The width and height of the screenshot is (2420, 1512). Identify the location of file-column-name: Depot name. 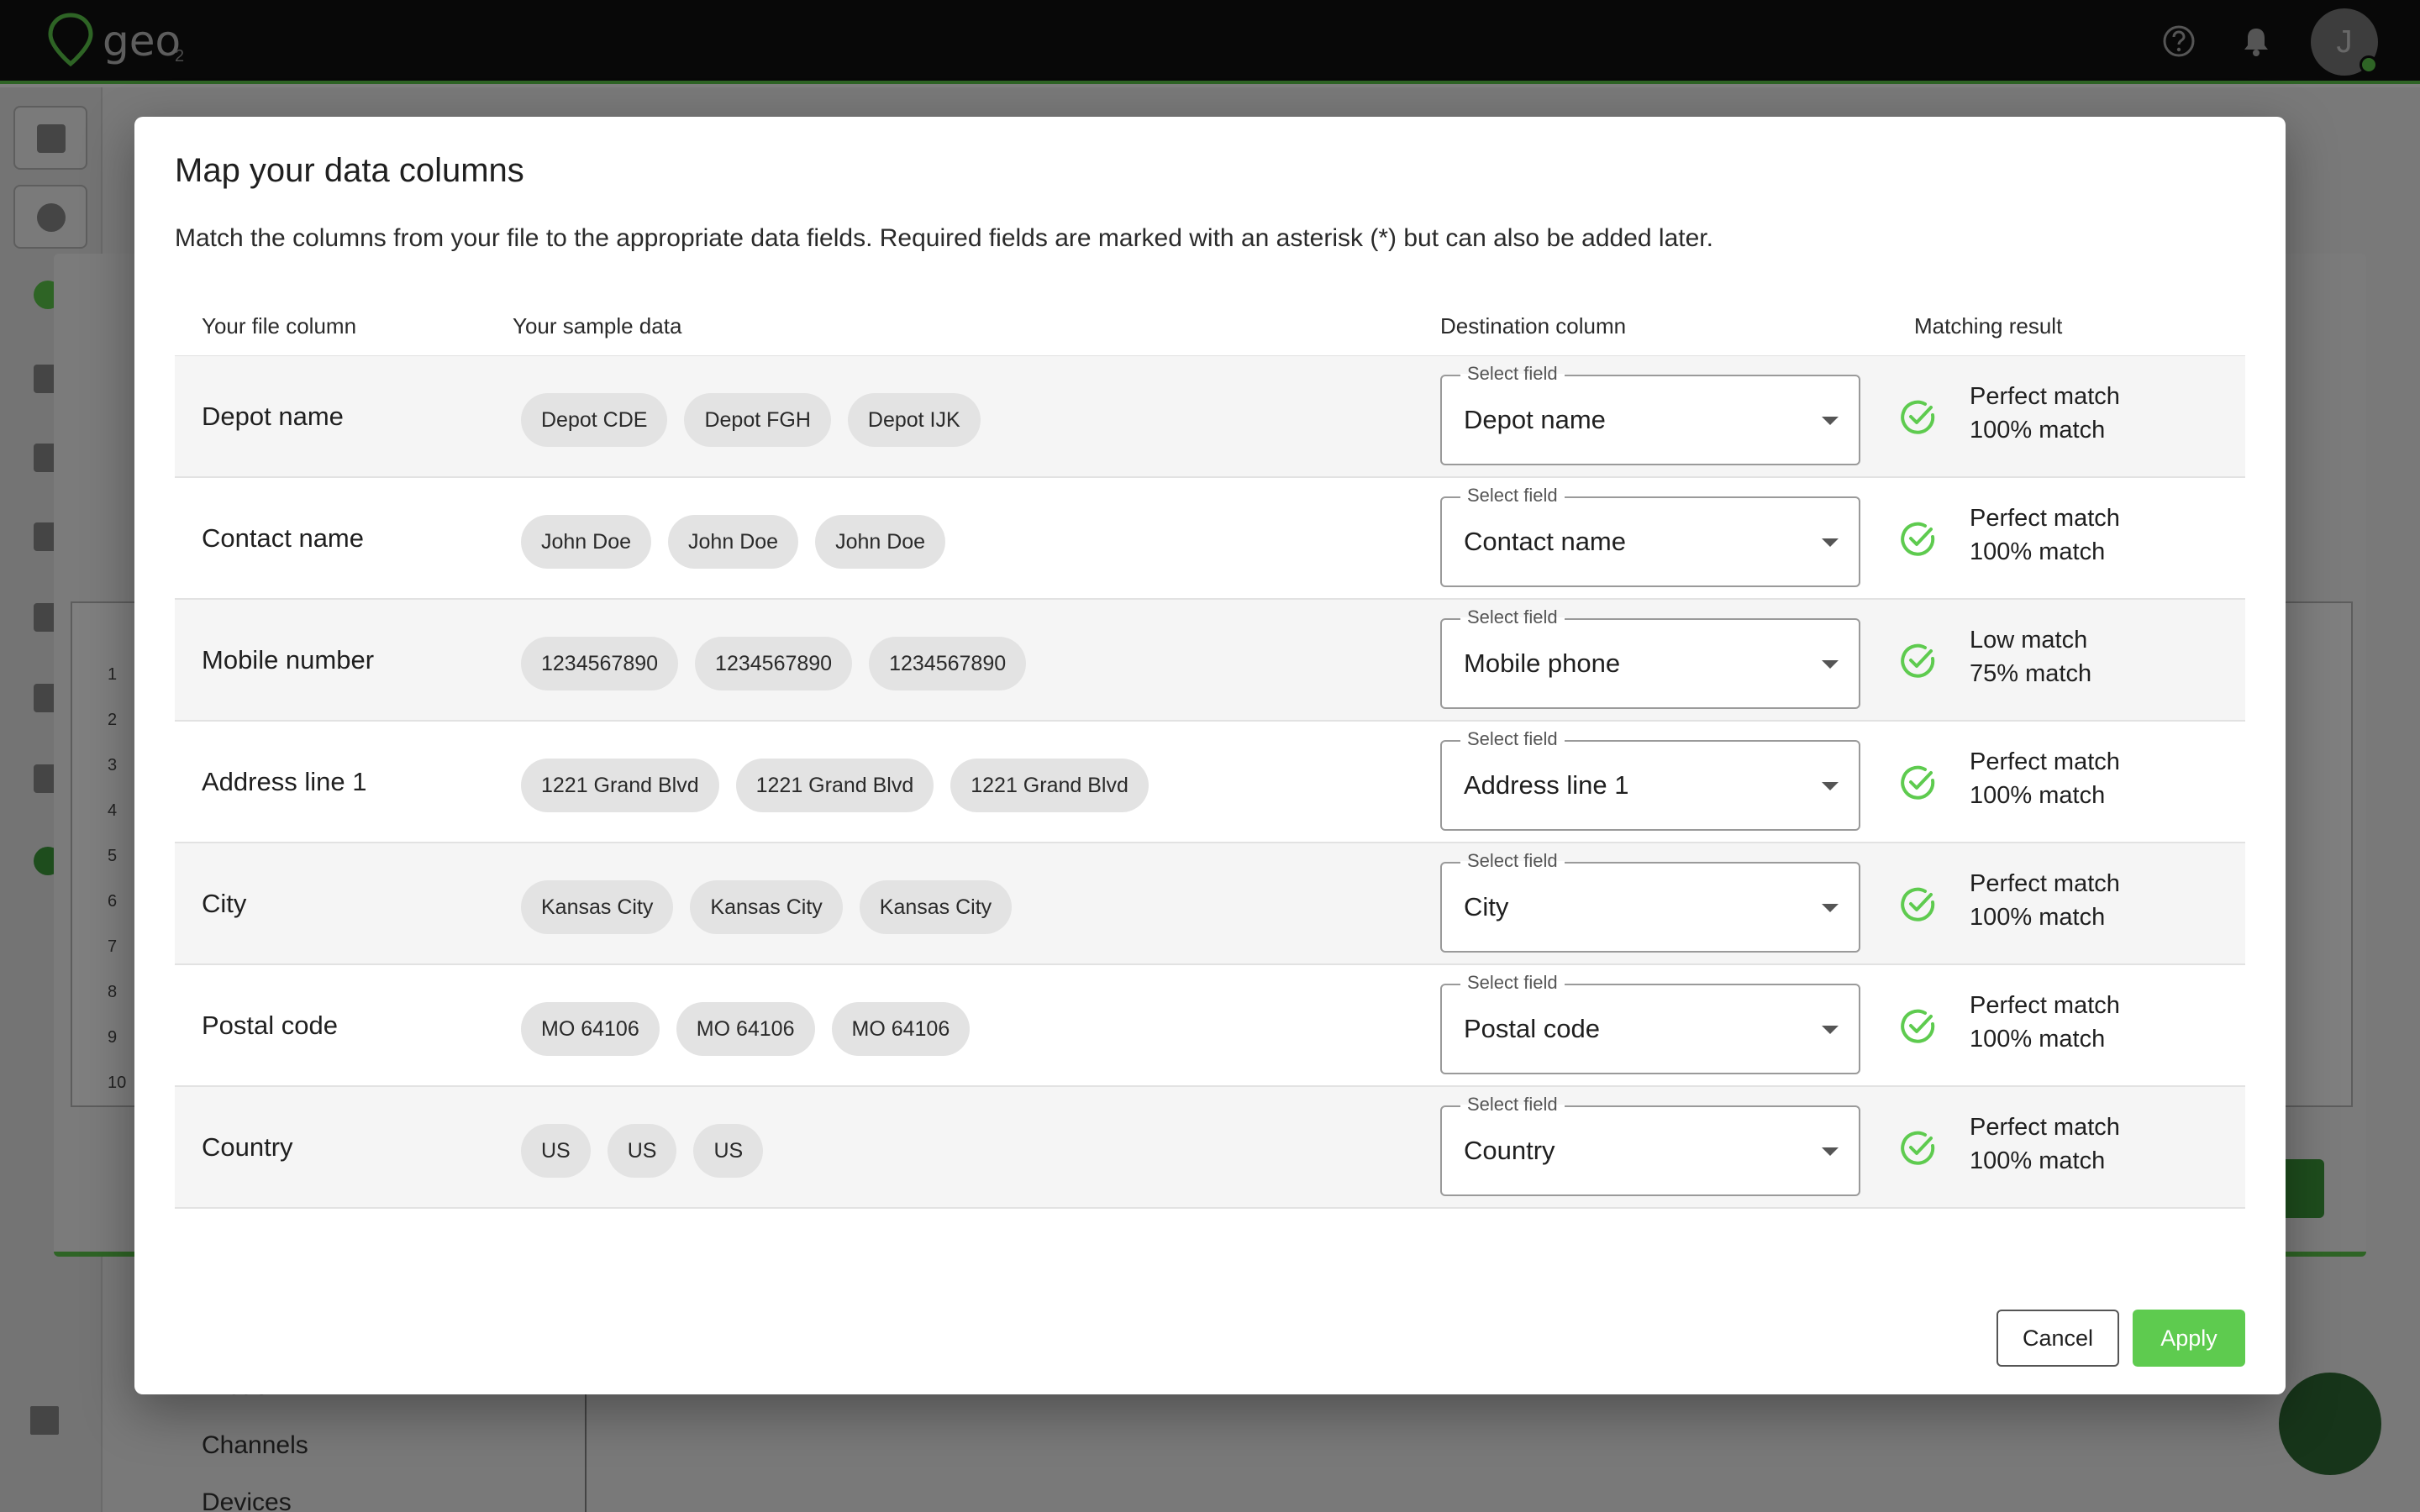
(273, 416).